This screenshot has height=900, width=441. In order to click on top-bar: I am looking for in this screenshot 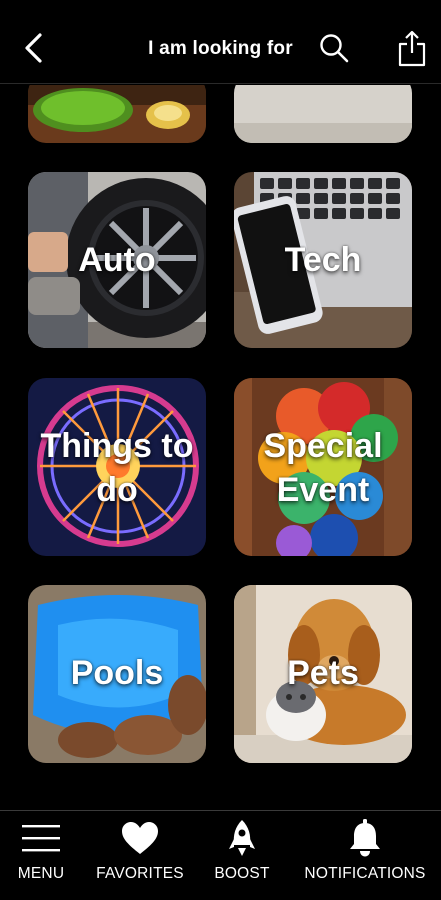, I will do `click(220, 42)`.